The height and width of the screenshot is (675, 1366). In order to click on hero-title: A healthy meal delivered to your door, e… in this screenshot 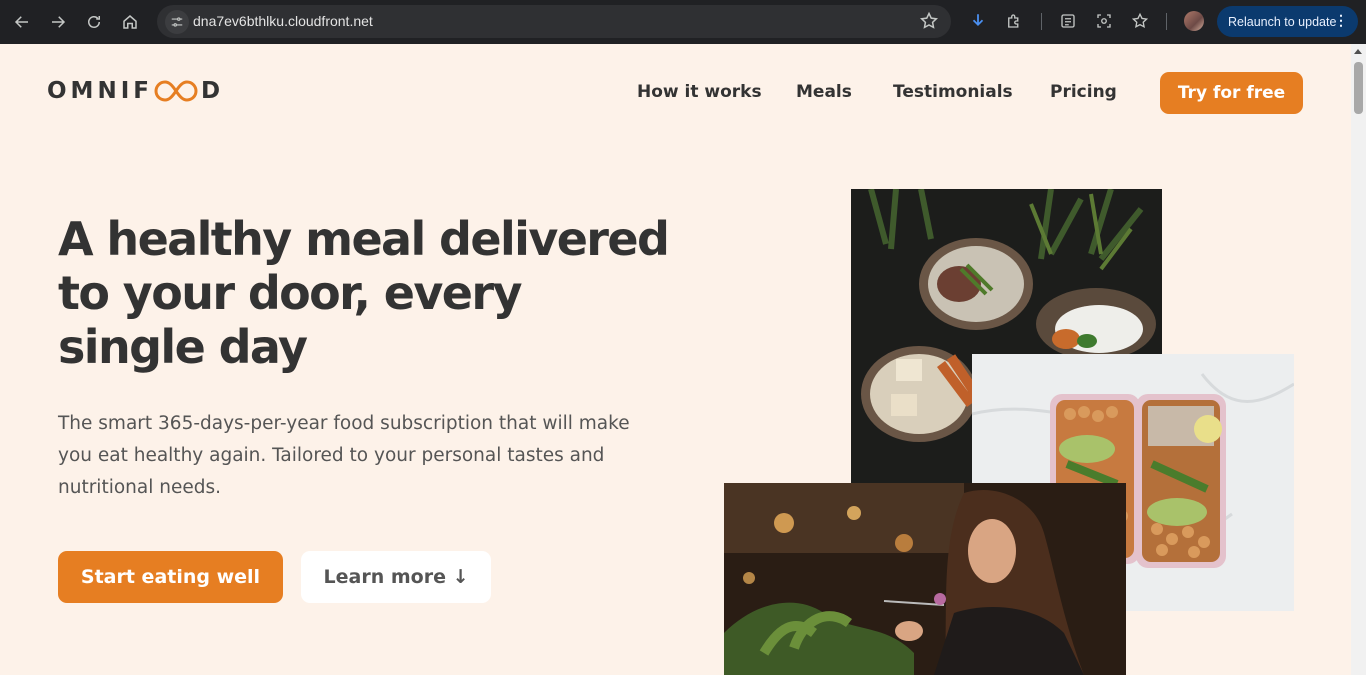, I will do `click(364, 293)`.